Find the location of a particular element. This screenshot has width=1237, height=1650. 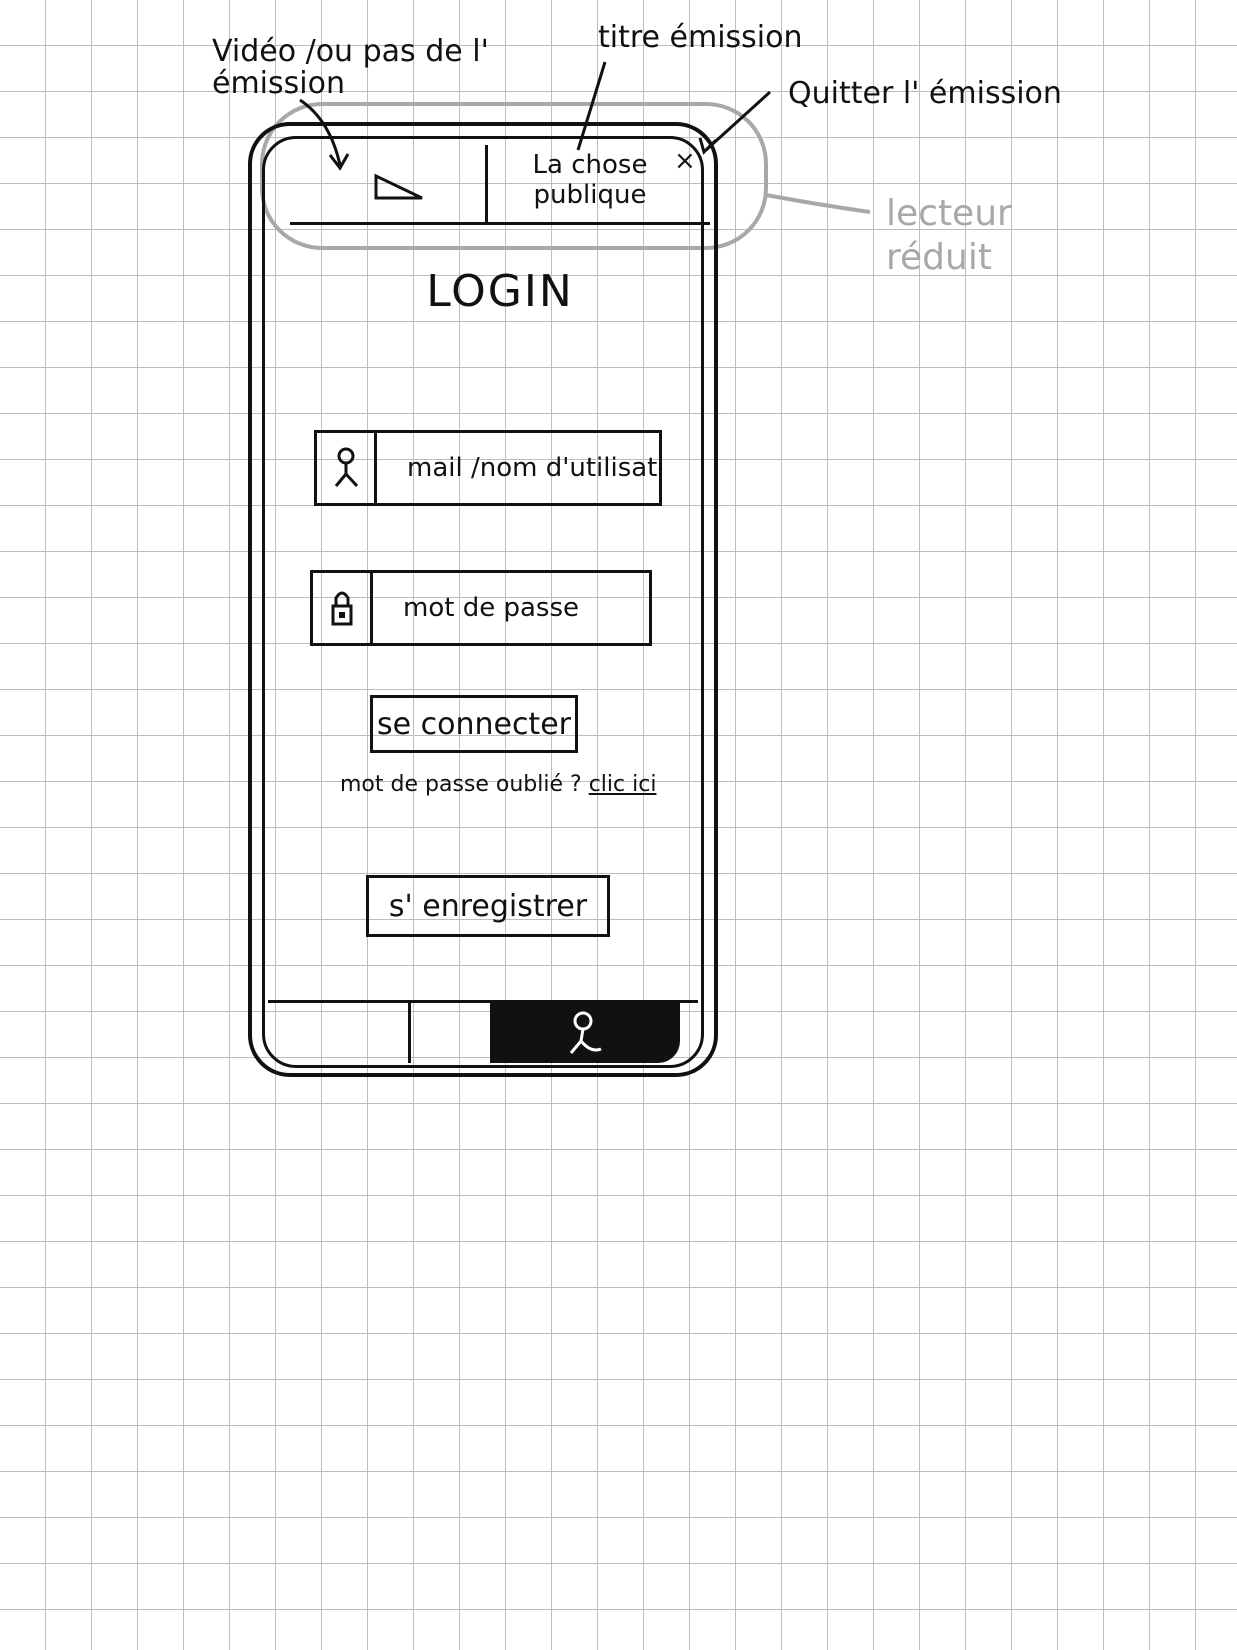

tab-profile is located at coordinates (585, 1033).